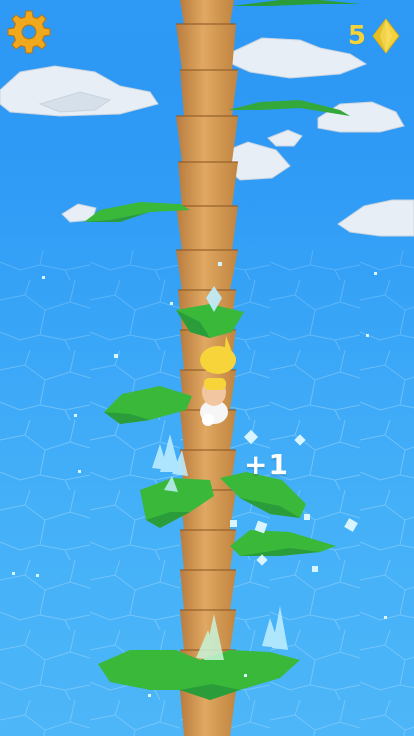  I want to click on gear-icon, so click(29, 32).